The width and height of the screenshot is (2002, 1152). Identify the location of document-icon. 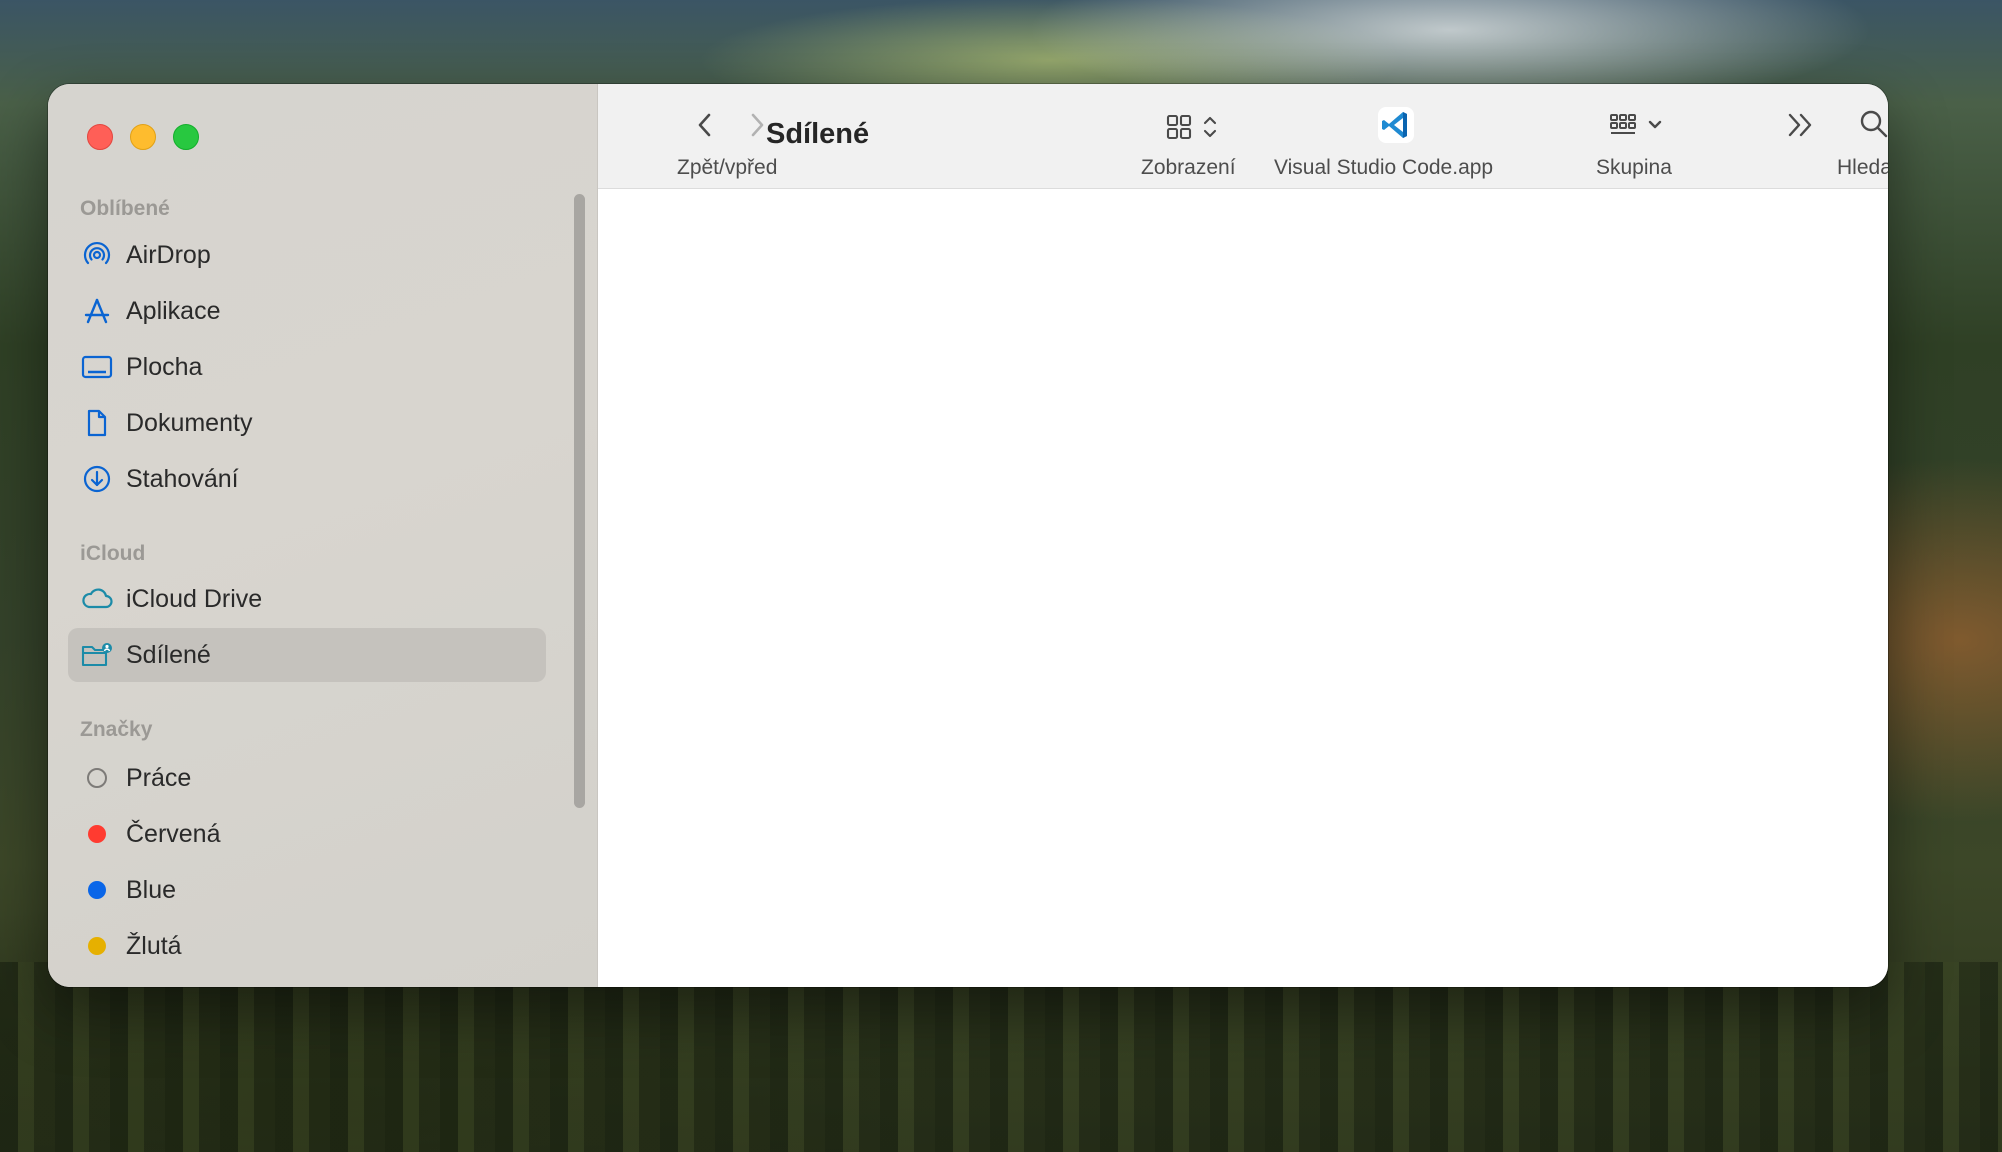
(97, 423).